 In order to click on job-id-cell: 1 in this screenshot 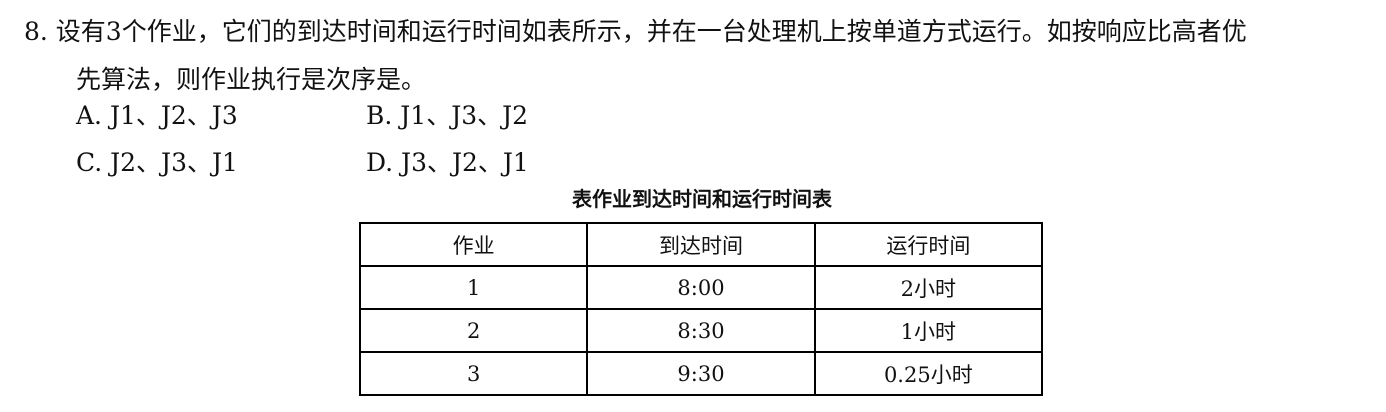, I will do `click(473, 287)`.